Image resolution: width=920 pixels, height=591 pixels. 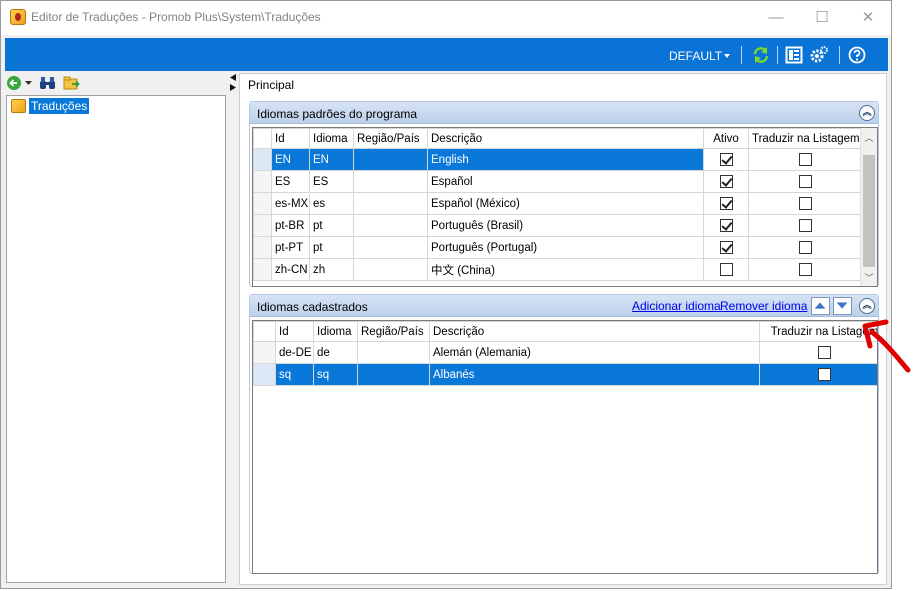 I want to click on cell-descricao: Português (Portugal), so click(x=565, y=247).